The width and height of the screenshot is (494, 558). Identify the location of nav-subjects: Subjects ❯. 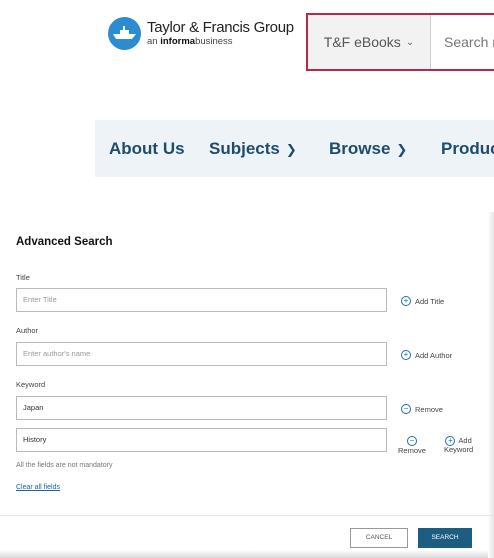
(253, 148).